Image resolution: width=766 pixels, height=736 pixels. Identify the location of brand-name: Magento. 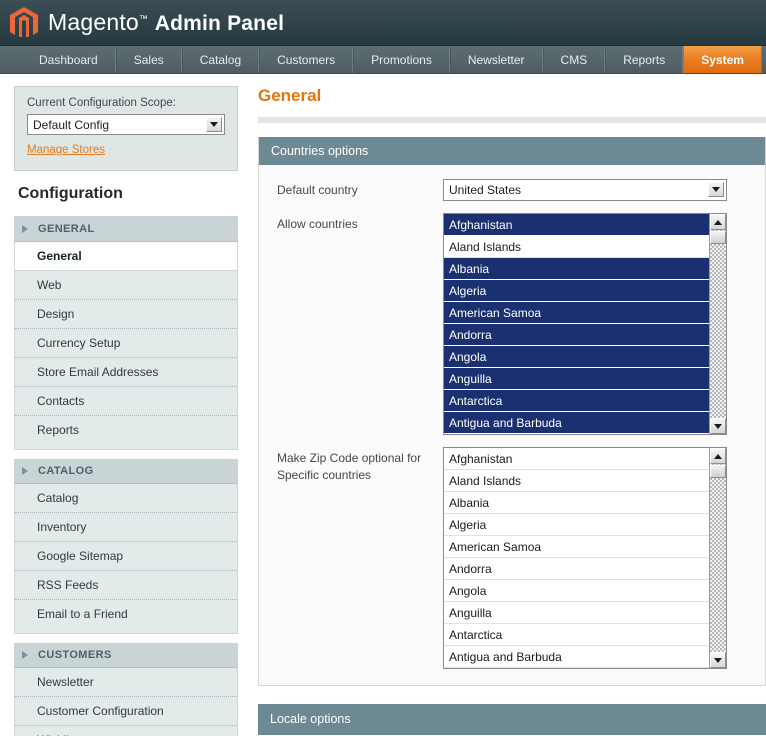
(93, 22).